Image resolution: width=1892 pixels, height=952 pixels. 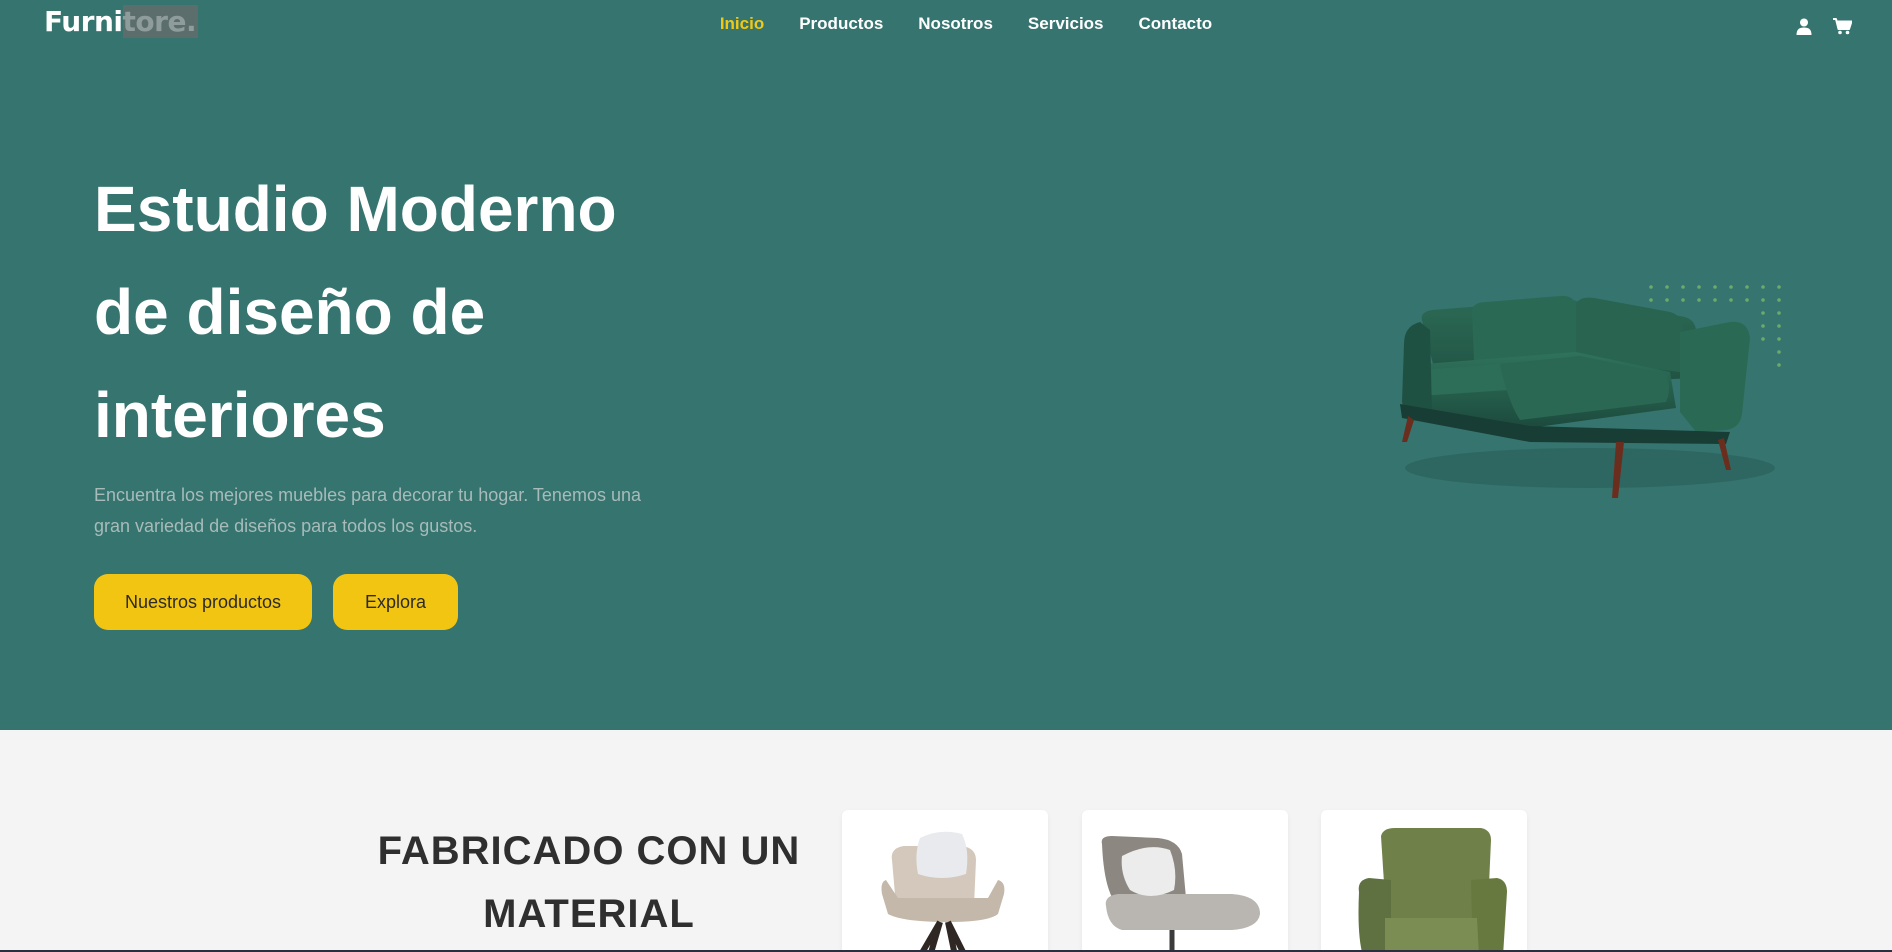 What do you see at coordinates (1180, 894) in the screenshot?
I see `grey-lounge-chair-image` at bounding box center [1180, 894].